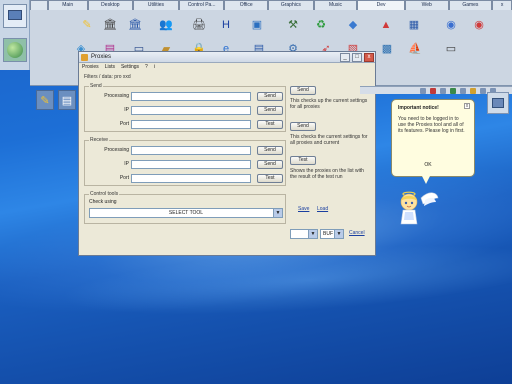  I want to click on tab-dev: Dev, so click(381, 5).